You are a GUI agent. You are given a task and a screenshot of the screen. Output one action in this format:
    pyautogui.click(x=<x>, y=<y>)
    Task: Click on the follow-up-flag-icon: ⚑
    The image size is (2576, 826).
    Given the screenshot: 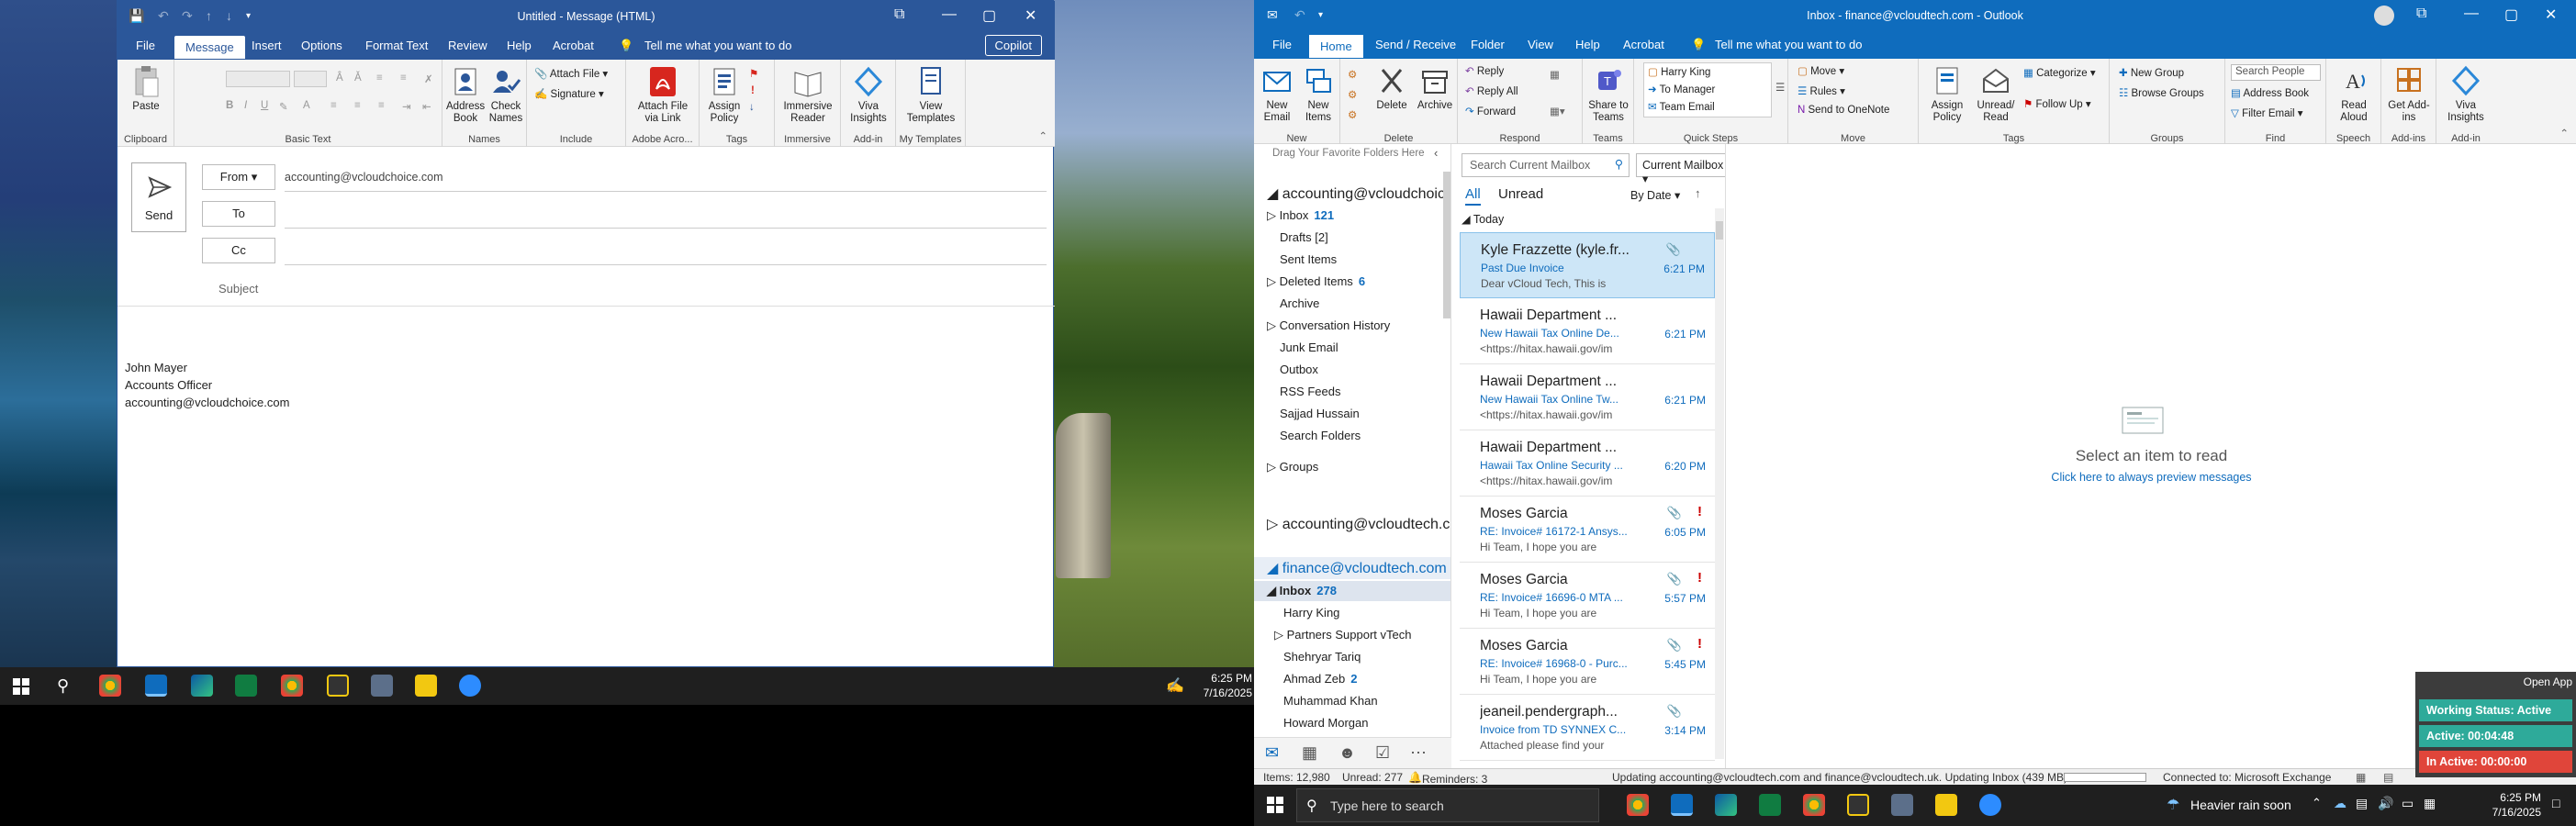 What is the action you would take?
    pyautogui.click(x=753, y=73)
    